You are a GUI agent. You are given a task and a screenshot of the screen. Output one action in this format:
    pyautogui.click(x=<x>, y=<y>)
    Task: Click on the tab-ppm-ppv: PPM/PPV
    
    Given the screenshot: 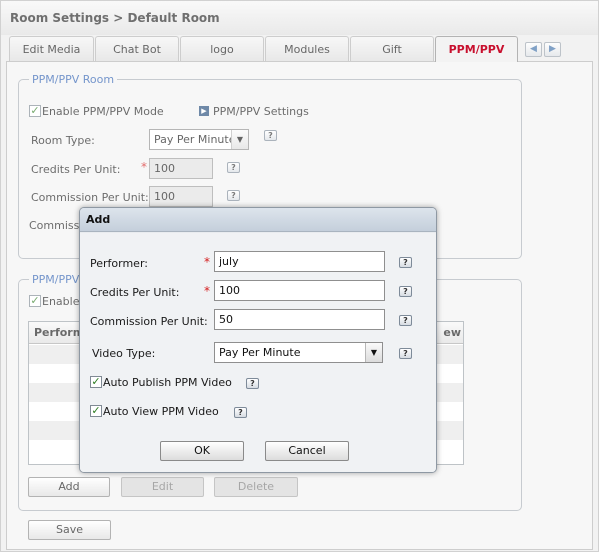 What is the action you would take?
    pyautogui.click(x=476, y=49)
    